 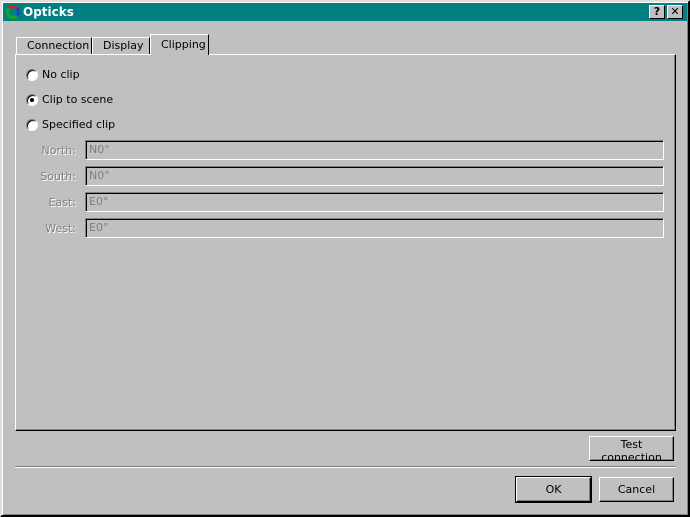 I want to click on tab-display: Display, so click(x=121, y=46).